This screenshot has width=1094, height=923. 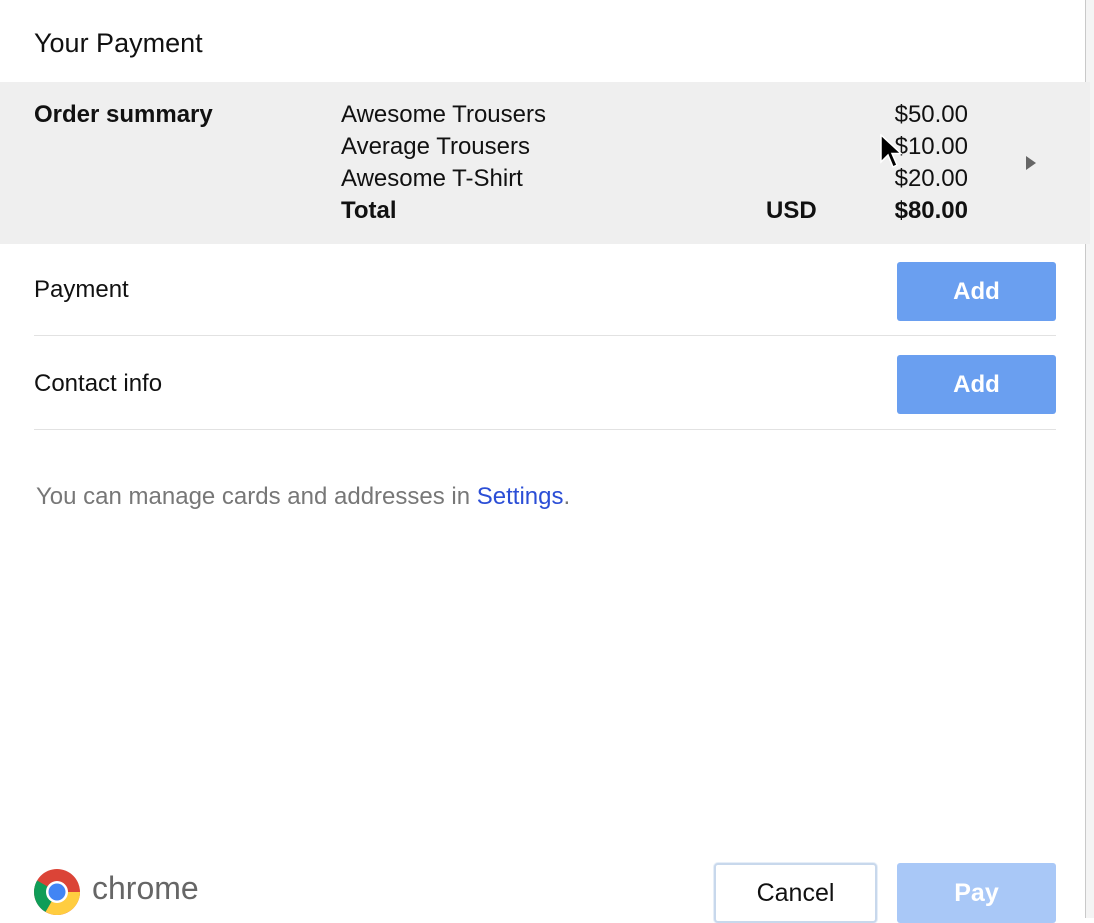 I want to click on add-contact-info-button: Add, so click(x=976, y=384).